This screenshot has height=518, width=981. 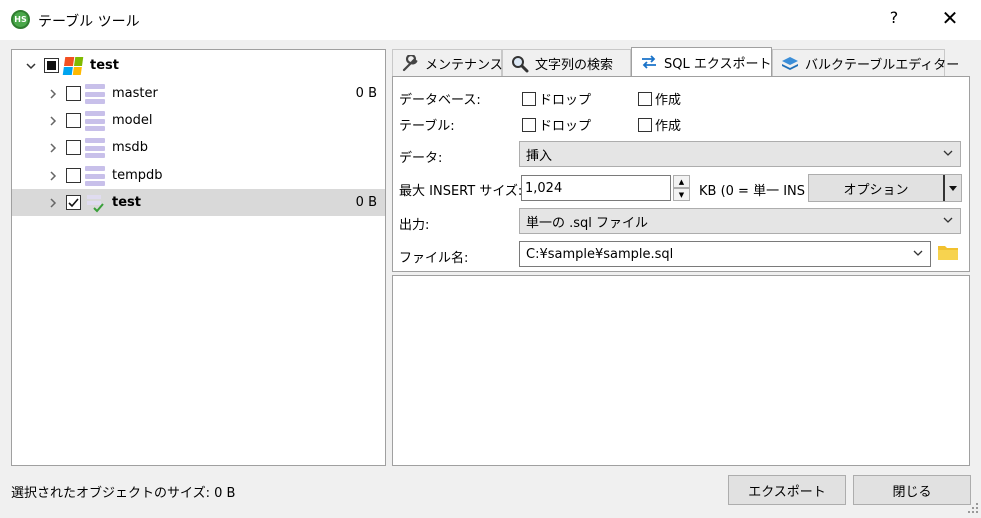 I want to click on table-create-checkbox: 作成, so click(x=659, y=124).